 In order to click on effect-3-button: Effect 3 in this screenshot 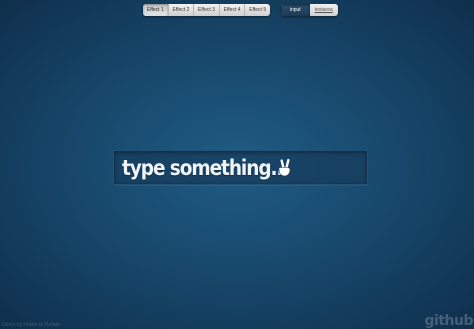, I will do `click(207, 10)`.